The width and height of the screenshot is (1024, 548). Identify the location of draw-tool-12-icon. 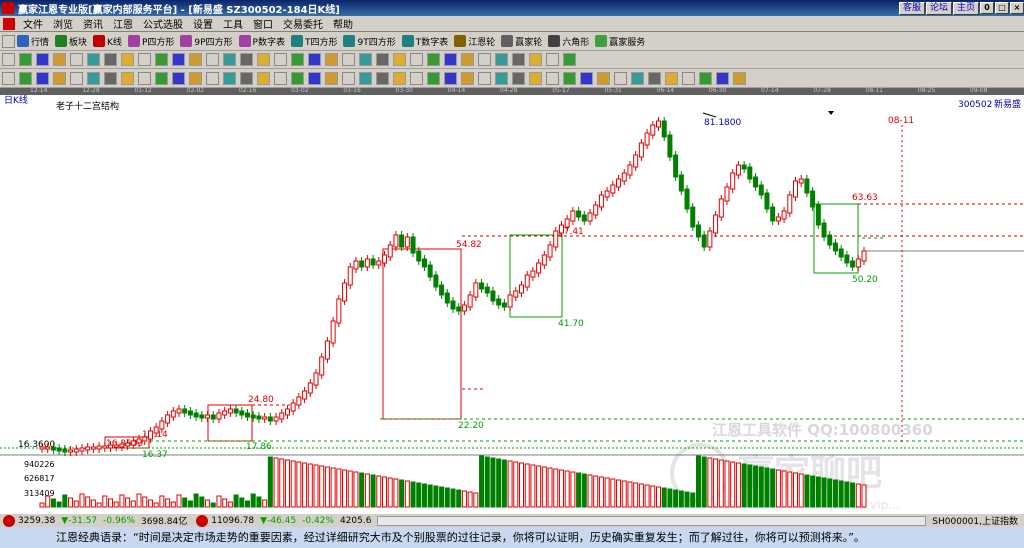
(195, 59).